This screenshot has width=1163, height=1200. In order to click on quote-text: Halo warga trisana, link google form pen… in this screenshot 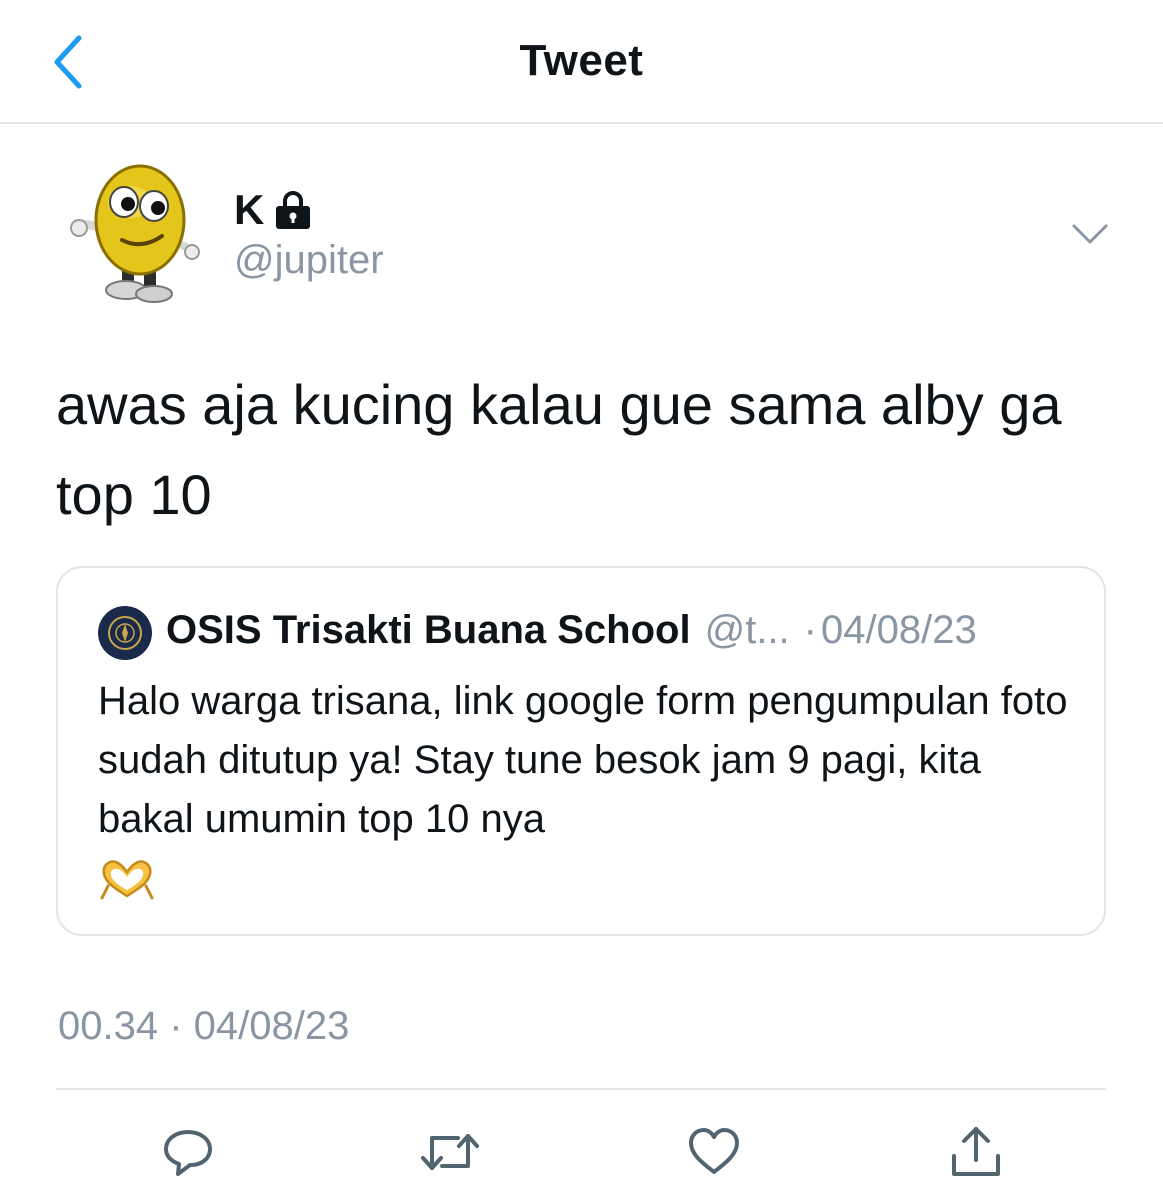, I will do `click(583, 760)`.